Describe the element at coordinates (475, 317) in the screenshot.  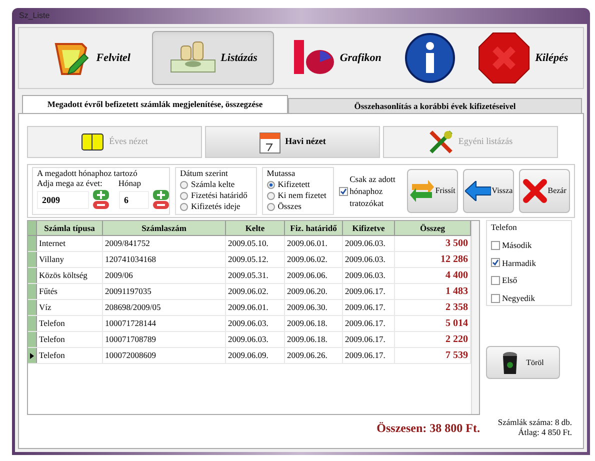
I see `scrollbar` at that location.